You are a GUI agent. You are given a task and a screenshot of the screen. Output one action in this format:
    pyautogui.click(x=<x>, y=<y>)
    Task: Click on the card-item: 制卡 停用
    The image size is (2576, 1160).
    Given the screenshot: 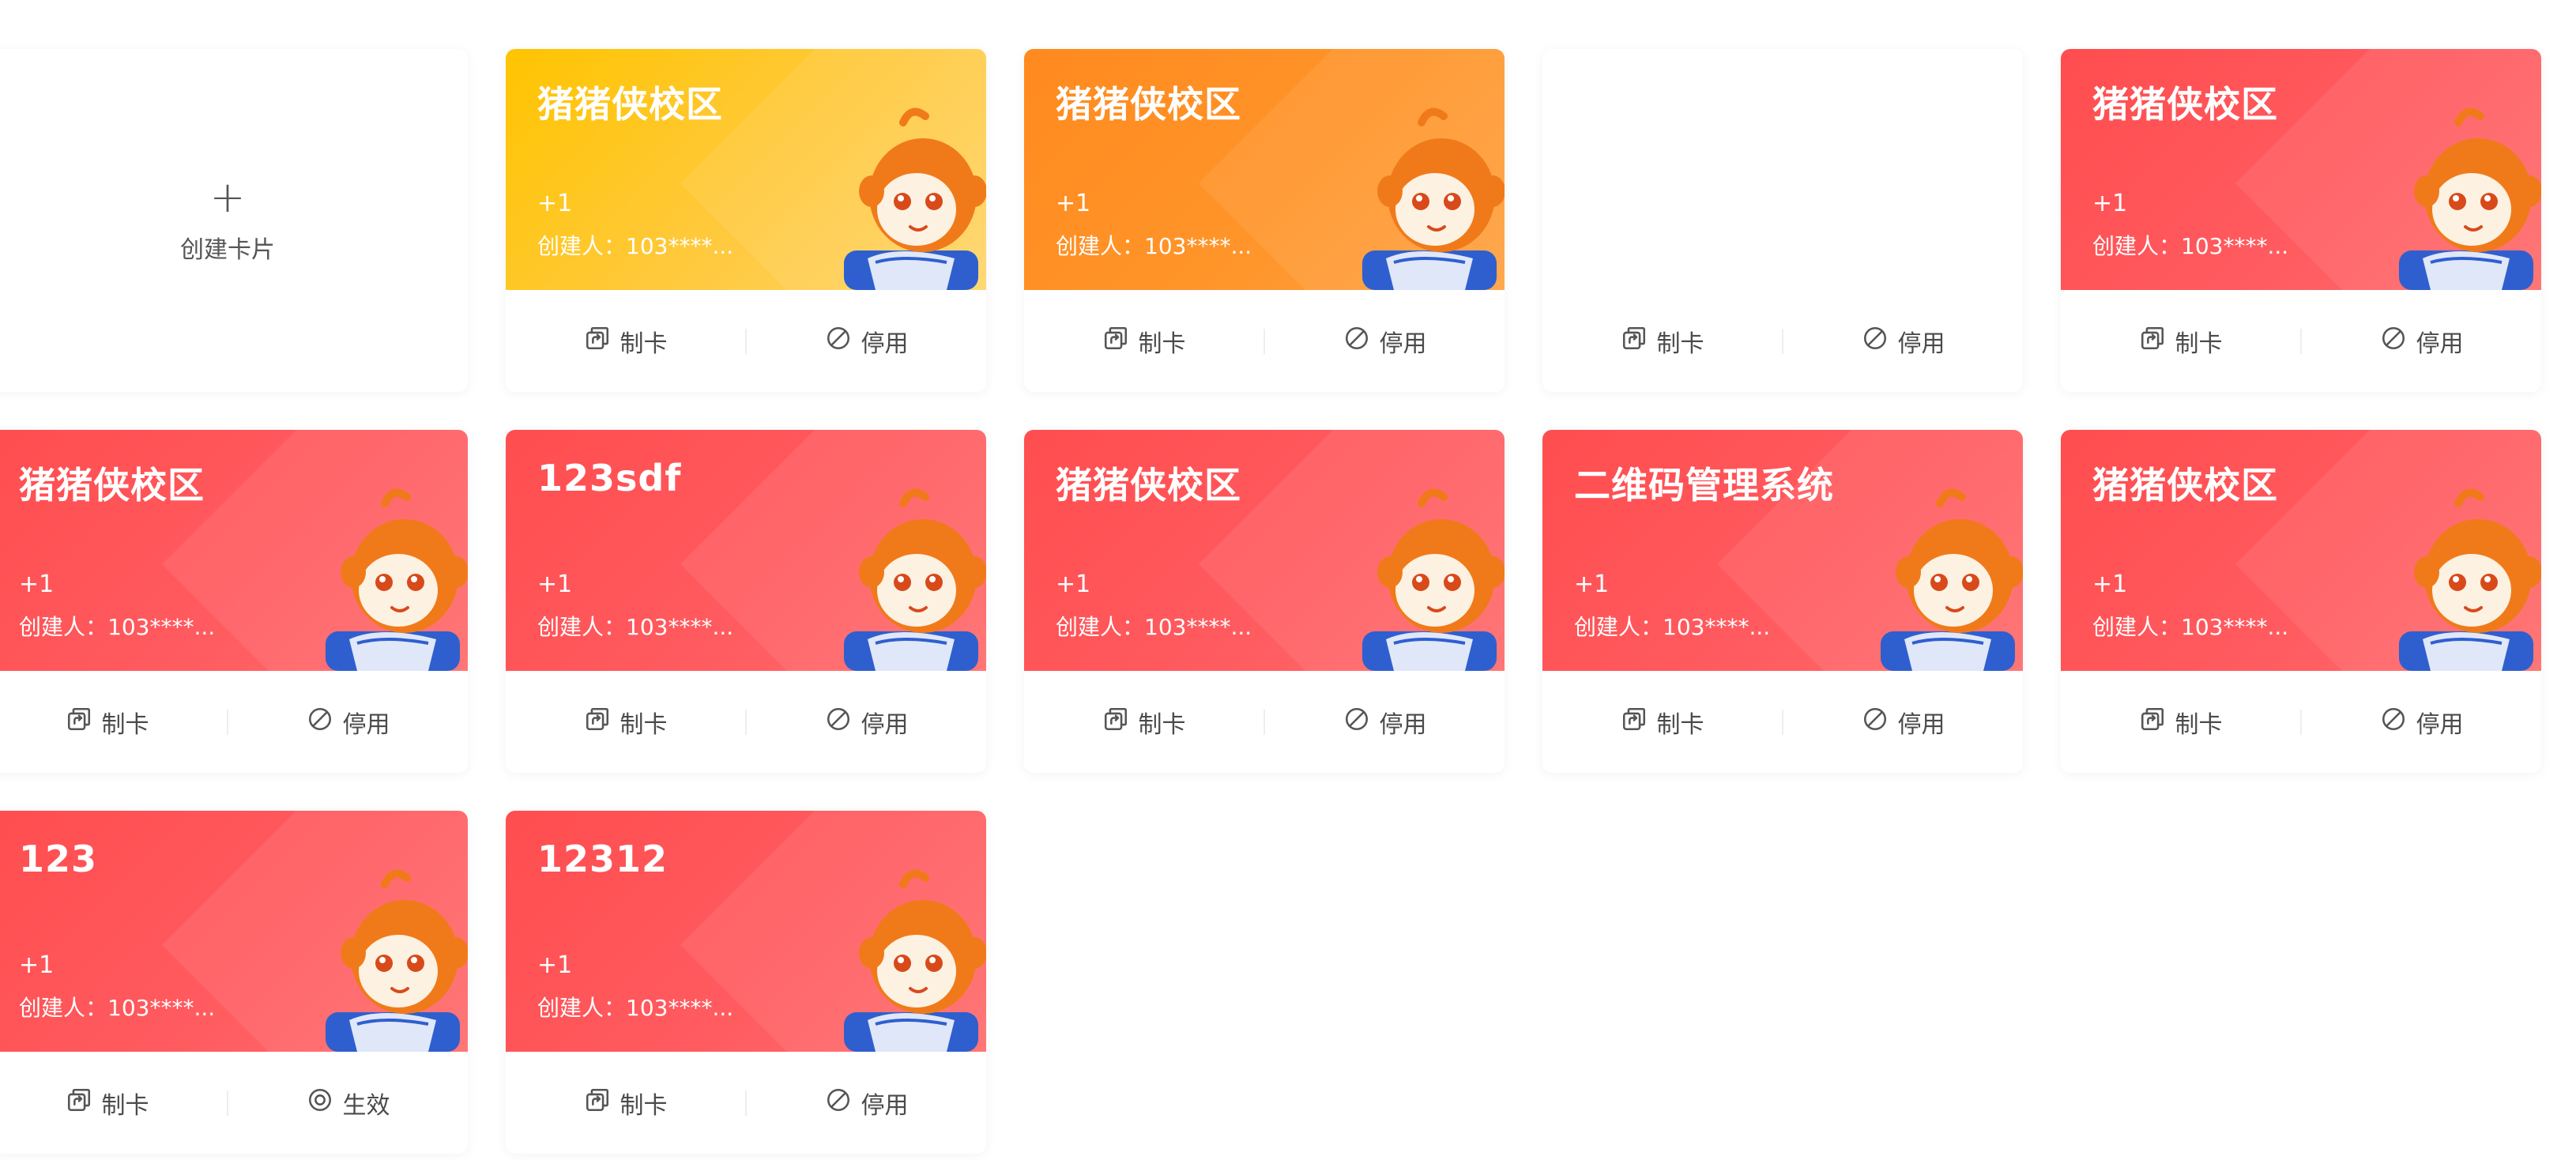 What is the action you would take?
    pyautogui.click(x=1782, y=220)
    